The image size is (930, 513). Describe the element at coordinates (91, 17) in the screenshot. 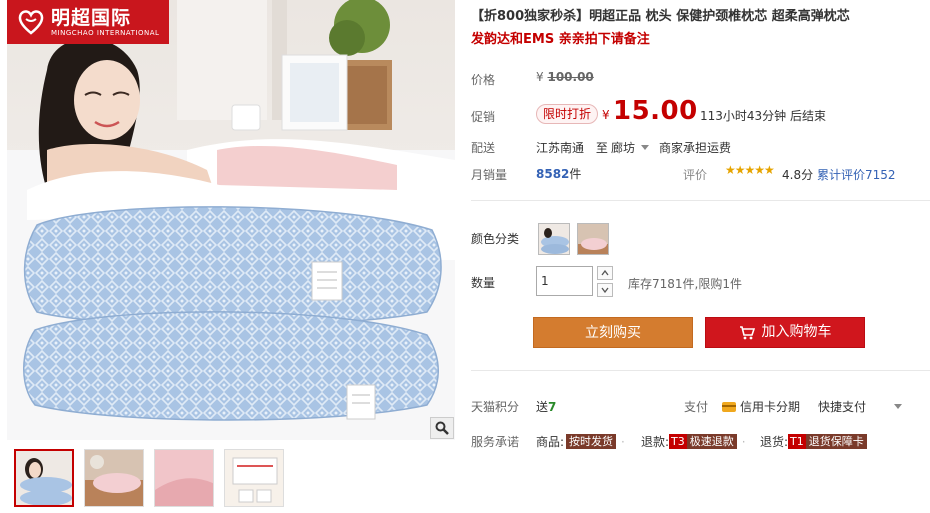

I see `brand-name-cn: 明超国际` at that location.